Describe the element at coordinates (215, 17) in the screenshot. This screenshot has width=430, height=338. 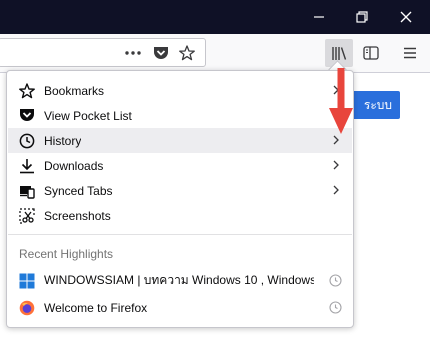
I see `title-bar` at that location.